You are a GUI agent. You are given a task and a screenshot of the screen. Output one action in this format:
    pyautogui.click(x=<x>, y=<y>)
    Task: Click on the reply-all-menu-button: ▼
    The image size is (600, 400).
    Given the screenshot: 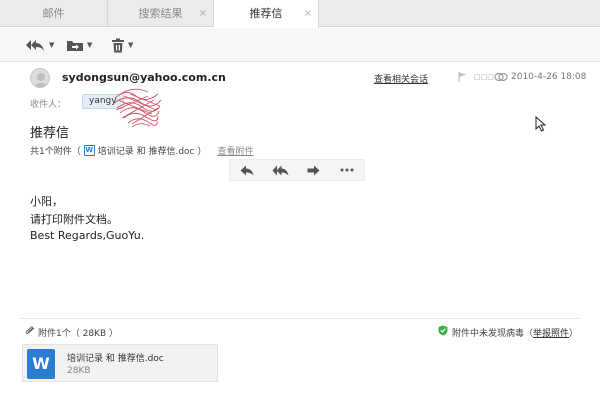 What is the action you would take?
    pyautogui.click(x=39, y=45)
    